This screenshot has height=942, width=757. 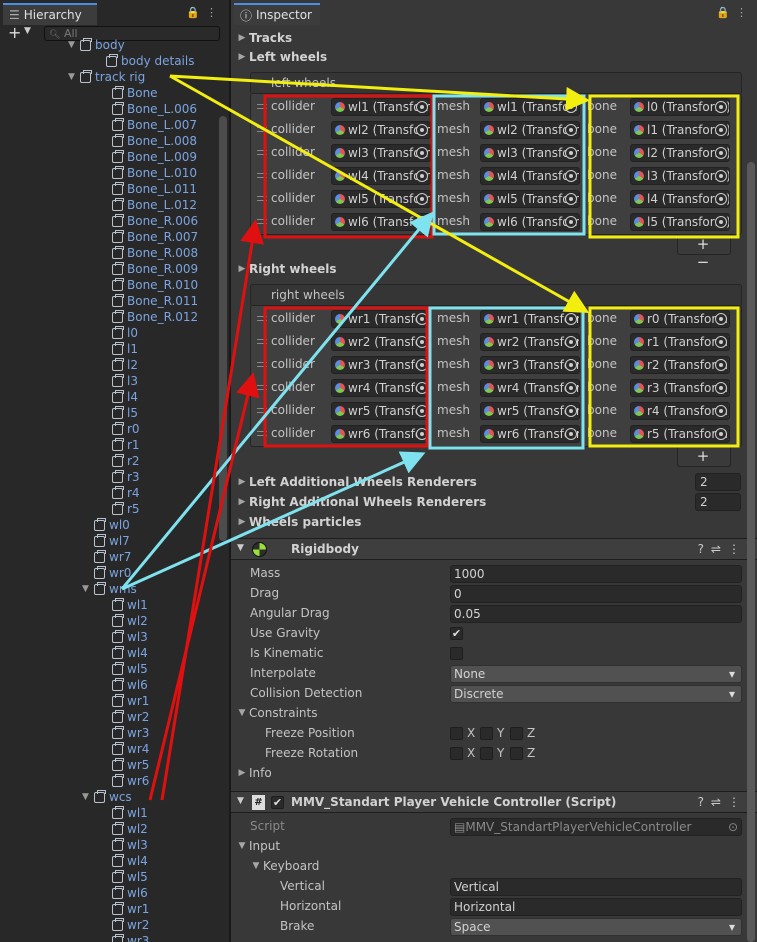 What do you see at coordinates (119, 381) in the screenshot?
I see `hierarchy-item: l3` at bounding box center [119, 381].